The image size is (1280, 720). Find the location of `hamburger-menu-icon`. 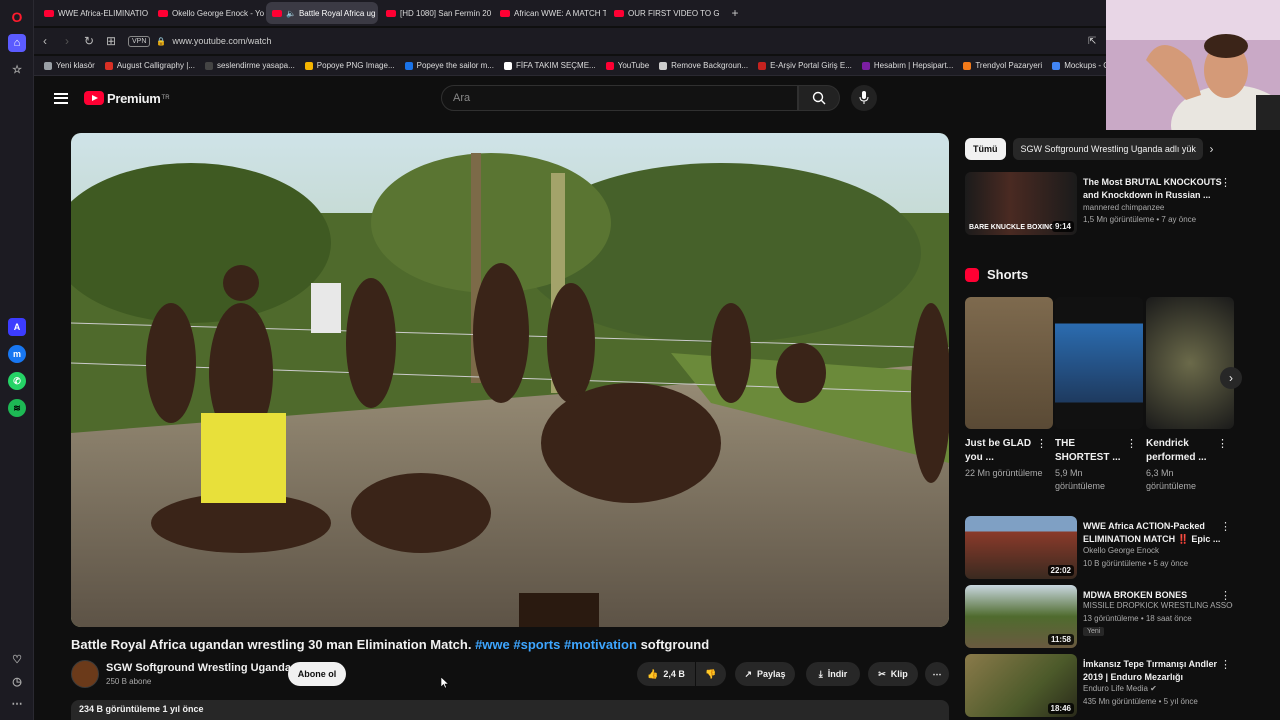

hamburger-menu-icon is located at coordinates (61, 98).